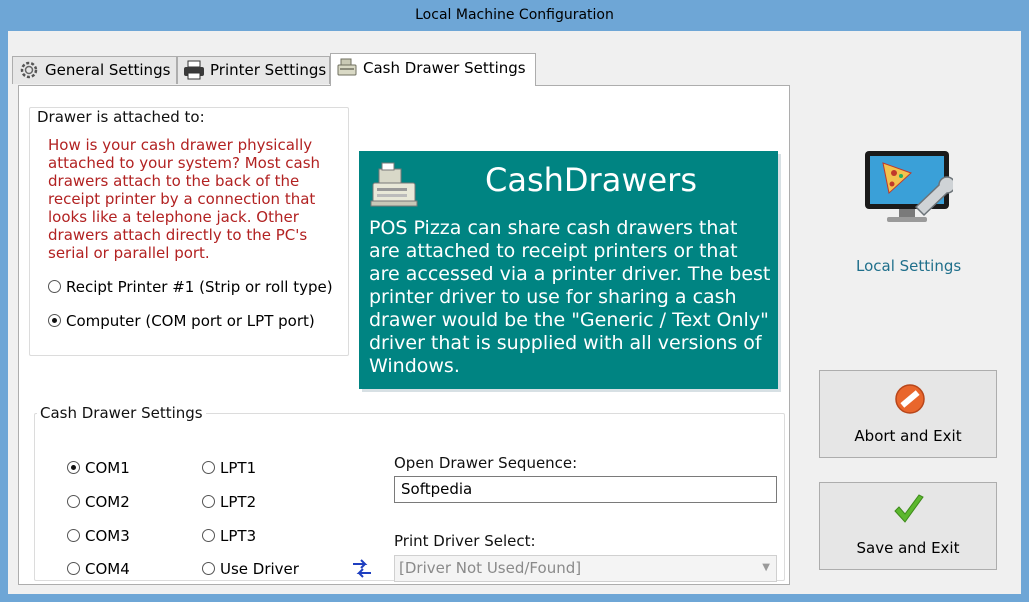 The height and width of the screenshot is (602, 1029). Describe the element at coordinates (486, 463) in the screenshot. I see `open-drawer-sequence-label: Open Drawer Sequence:` at that location.